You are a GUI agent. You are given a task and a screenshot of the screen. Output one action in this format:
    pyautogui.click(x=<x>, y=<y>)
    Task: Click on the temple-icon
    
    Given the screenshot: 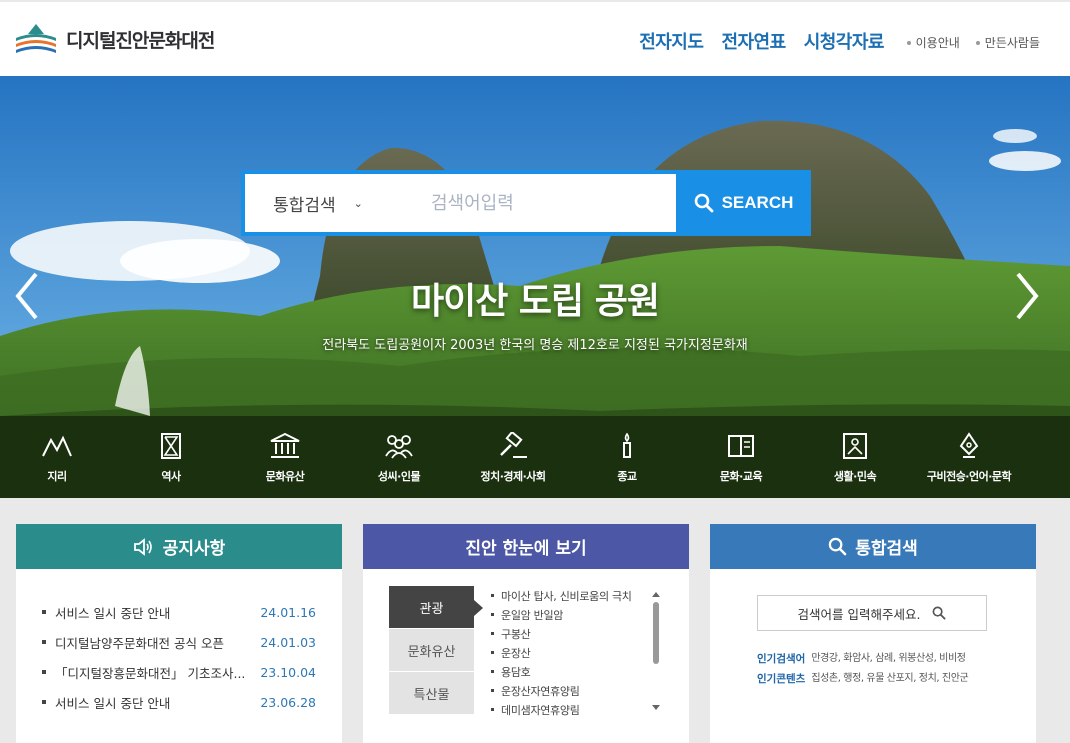 What is the action you would take?
    pyautogui.click(x=285, y=445)
    